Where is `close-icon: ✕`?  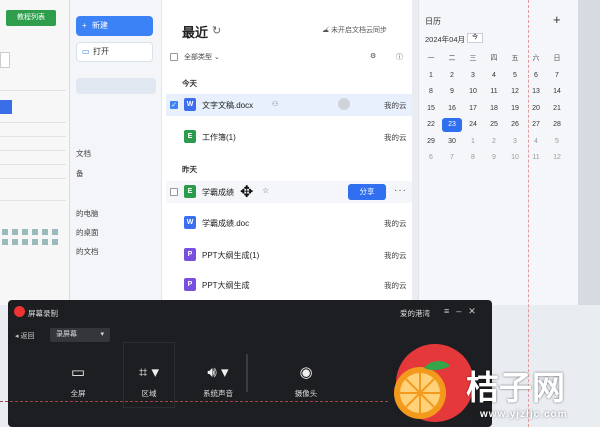
close-icon: ✕ is located at coordinates (475, 311).